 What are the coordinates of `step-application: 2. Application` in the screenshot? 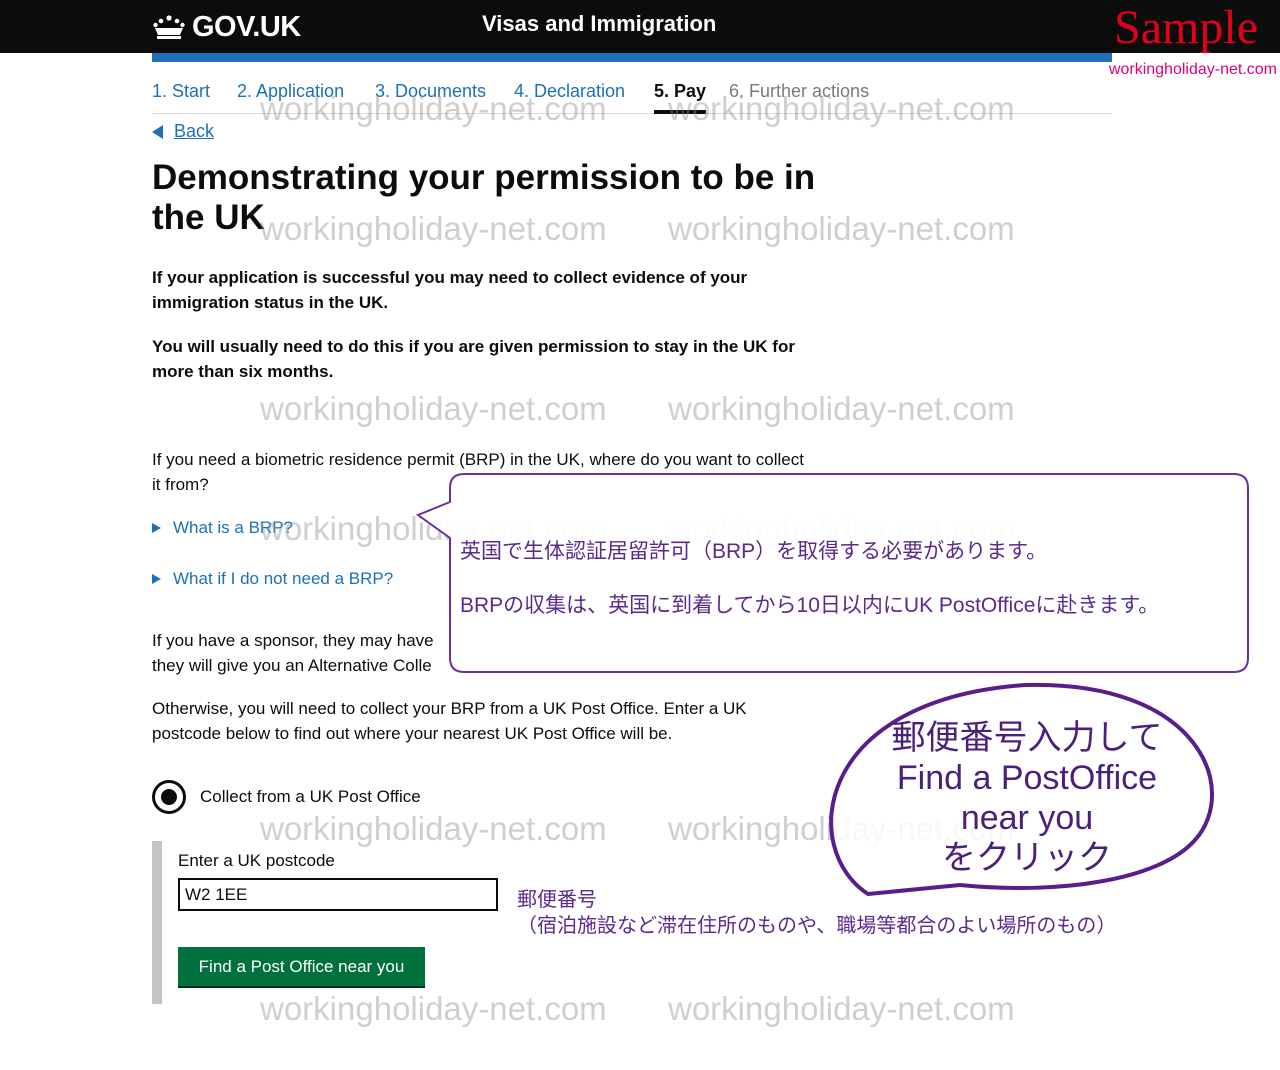 It's located at (290, 91).